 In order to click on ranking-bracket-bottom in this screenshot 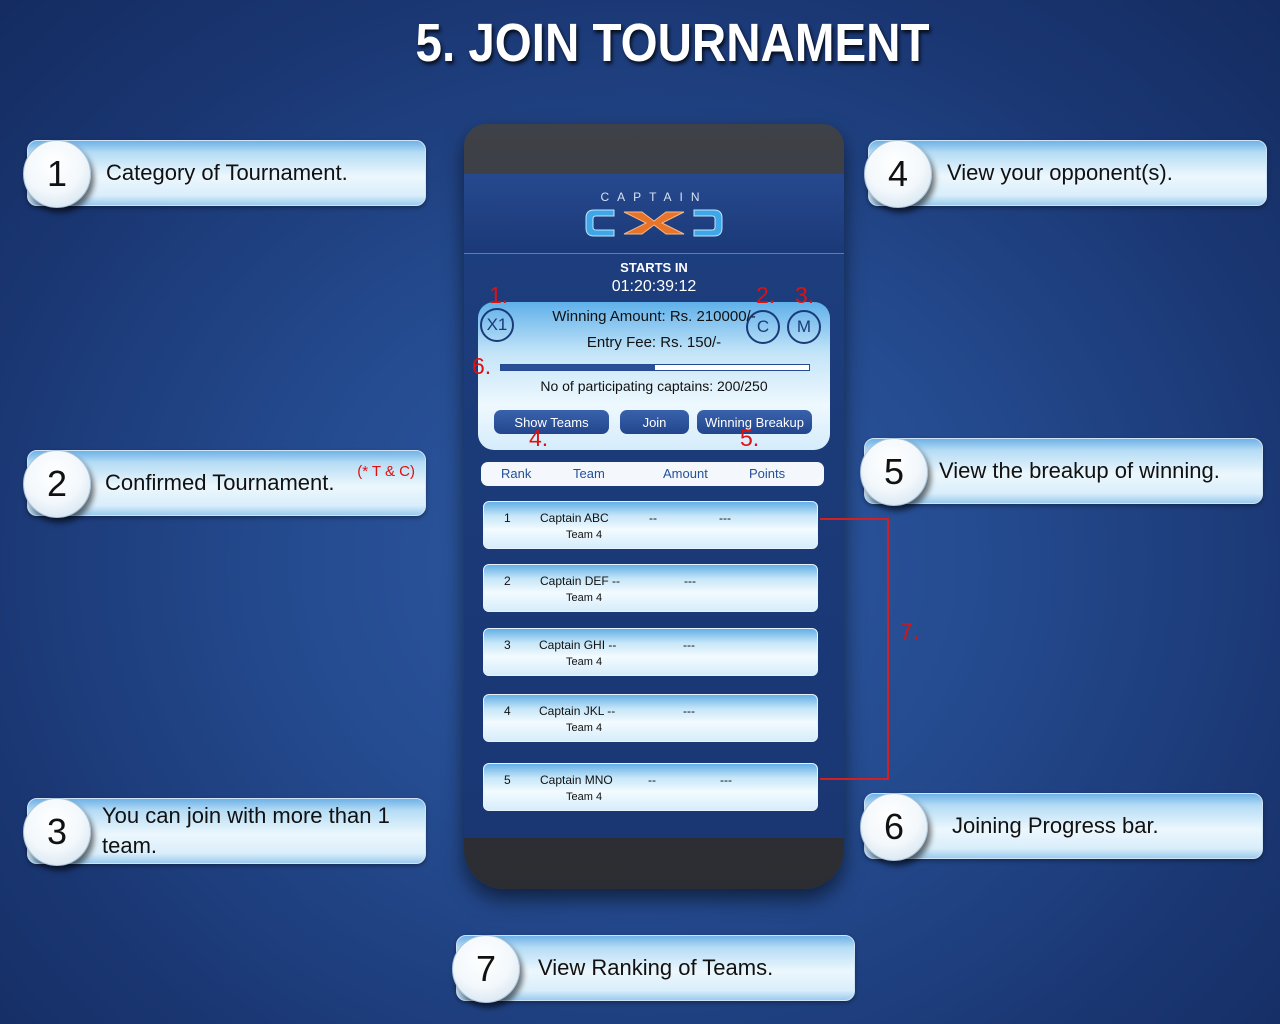, I will do `click(854, 779)`.